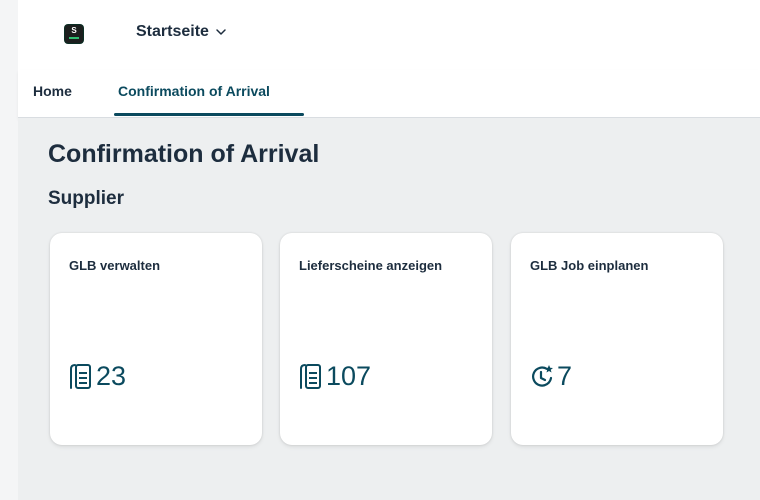  Describe the element at coordinates (209, 114) in the screenshot. I see `active-tab-indicator` at that location.